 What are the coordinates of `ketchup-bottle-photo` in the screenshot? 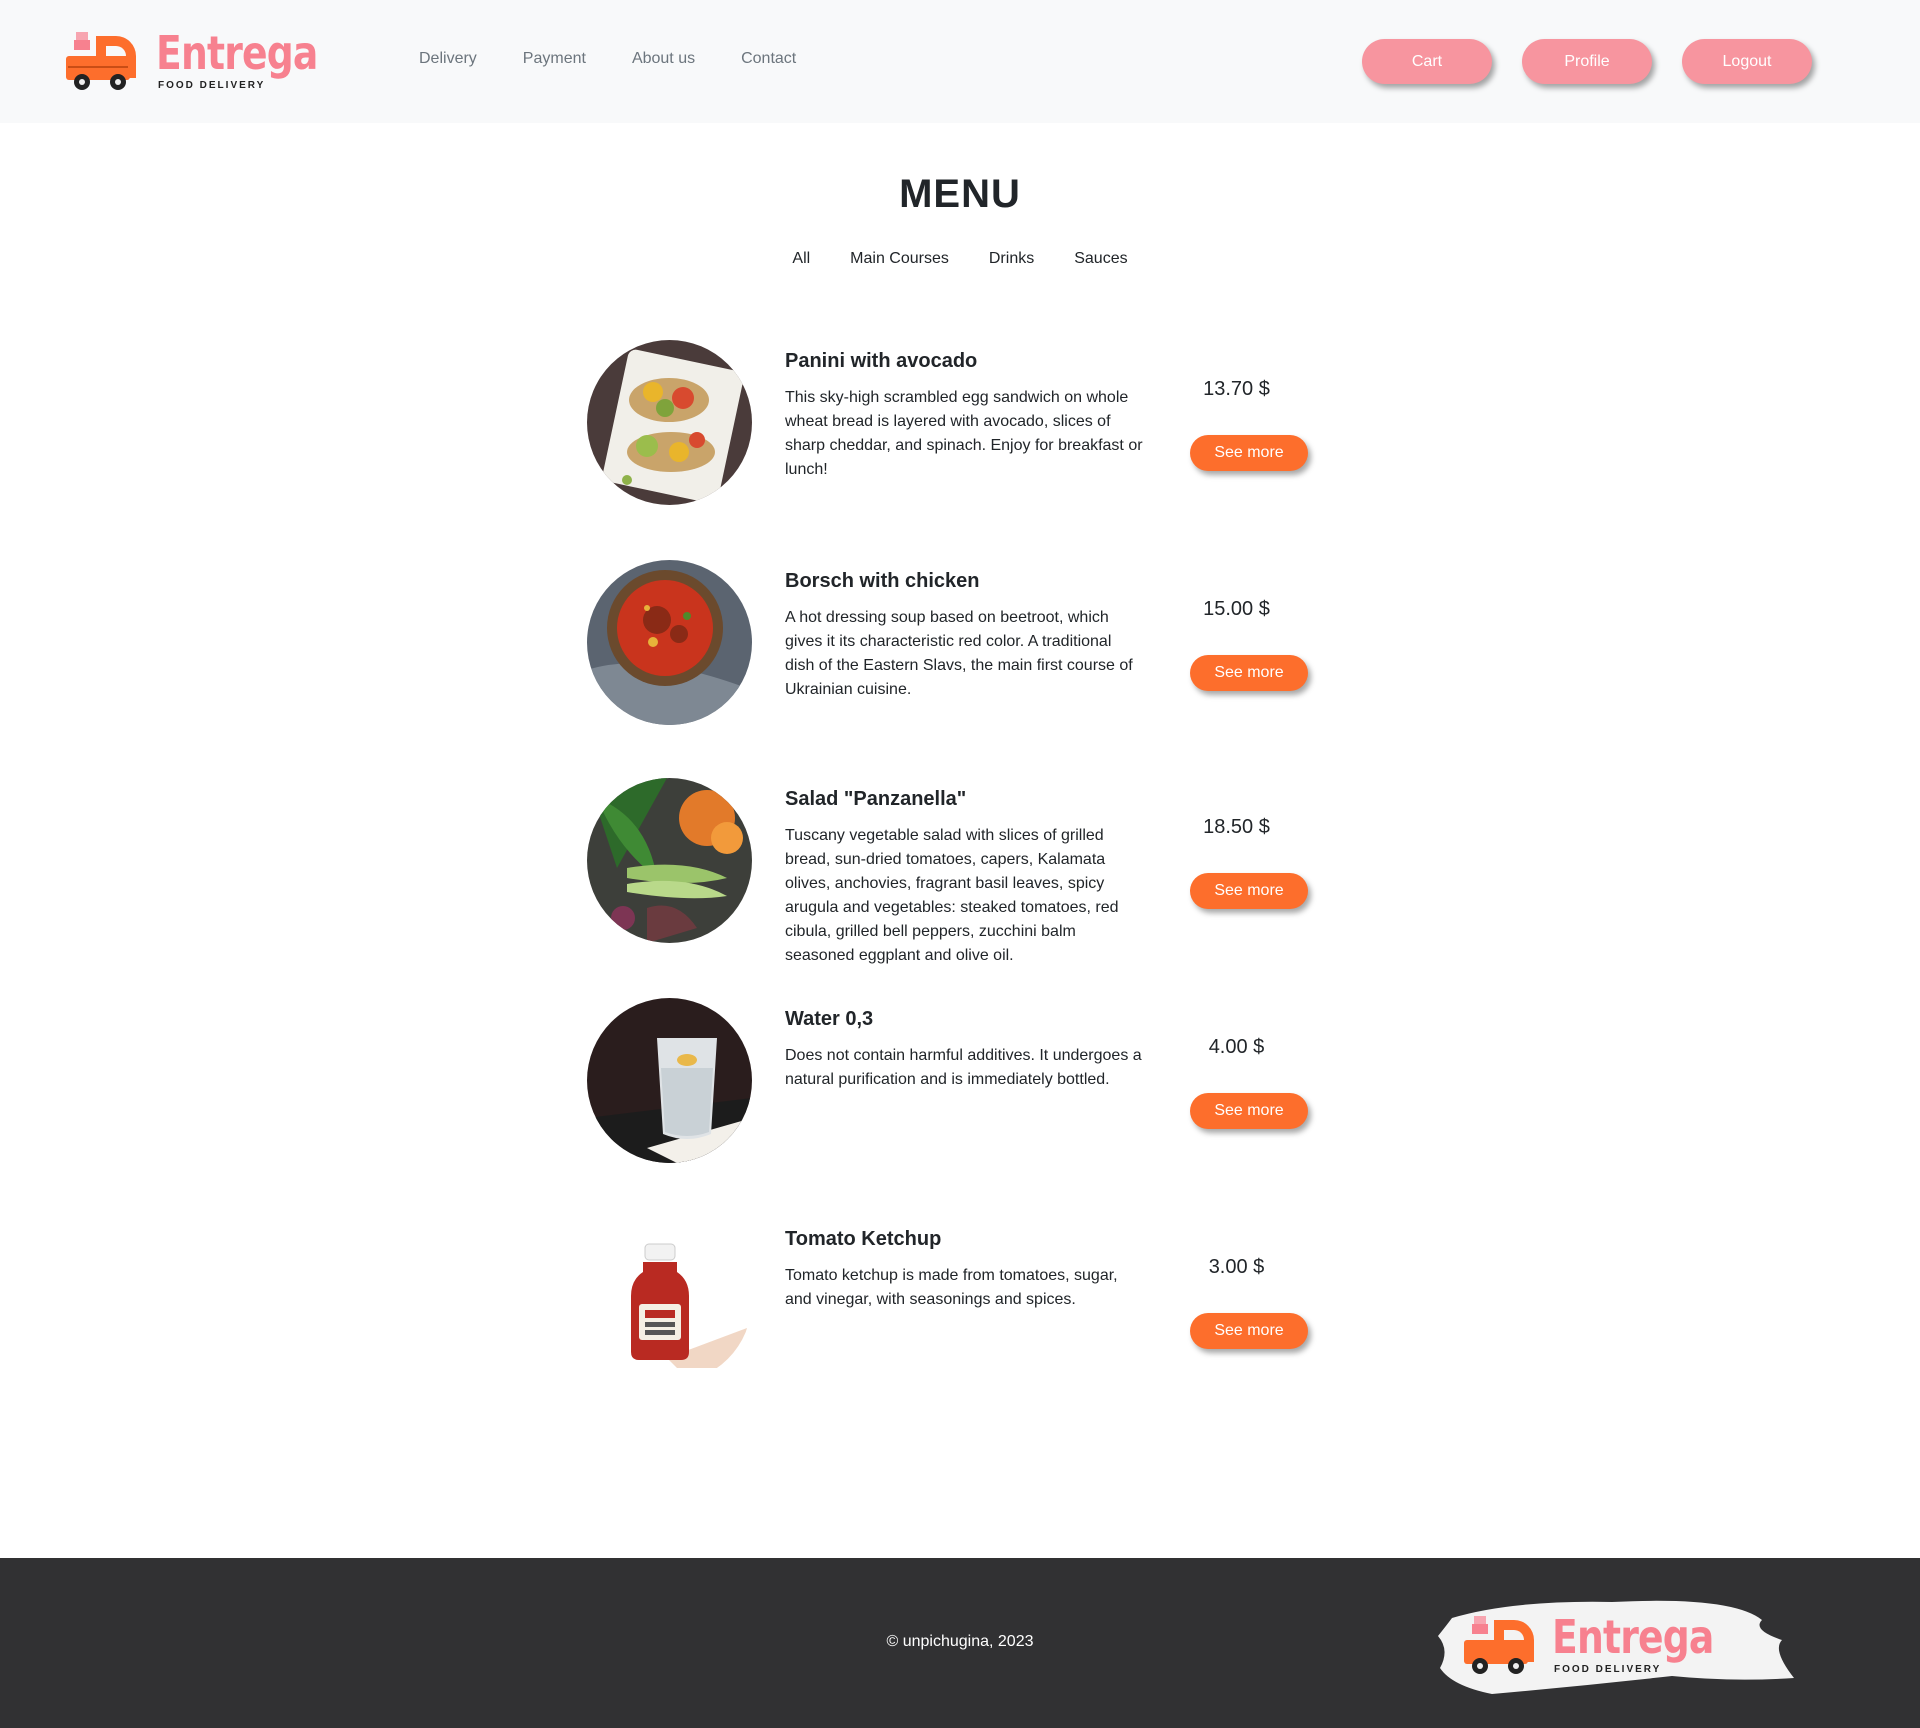 It's located at (669, 1300).